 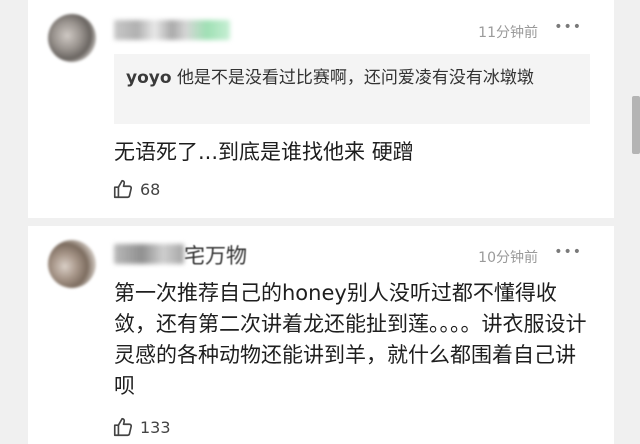 I want to click on comment-timestamp: 10分钟前, so click(x=508, y=258).